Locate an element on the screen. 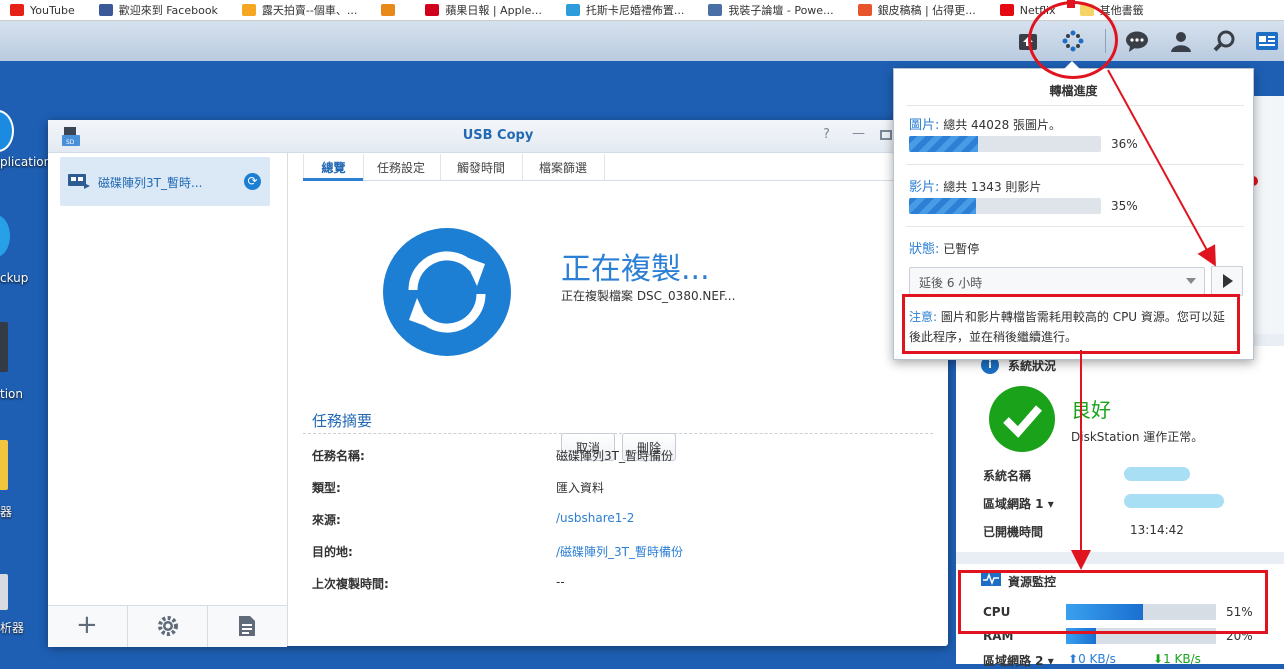 The height and width of the screenshot is (669, 1284). arrow-to-play is located at coordinates (1161, 168).